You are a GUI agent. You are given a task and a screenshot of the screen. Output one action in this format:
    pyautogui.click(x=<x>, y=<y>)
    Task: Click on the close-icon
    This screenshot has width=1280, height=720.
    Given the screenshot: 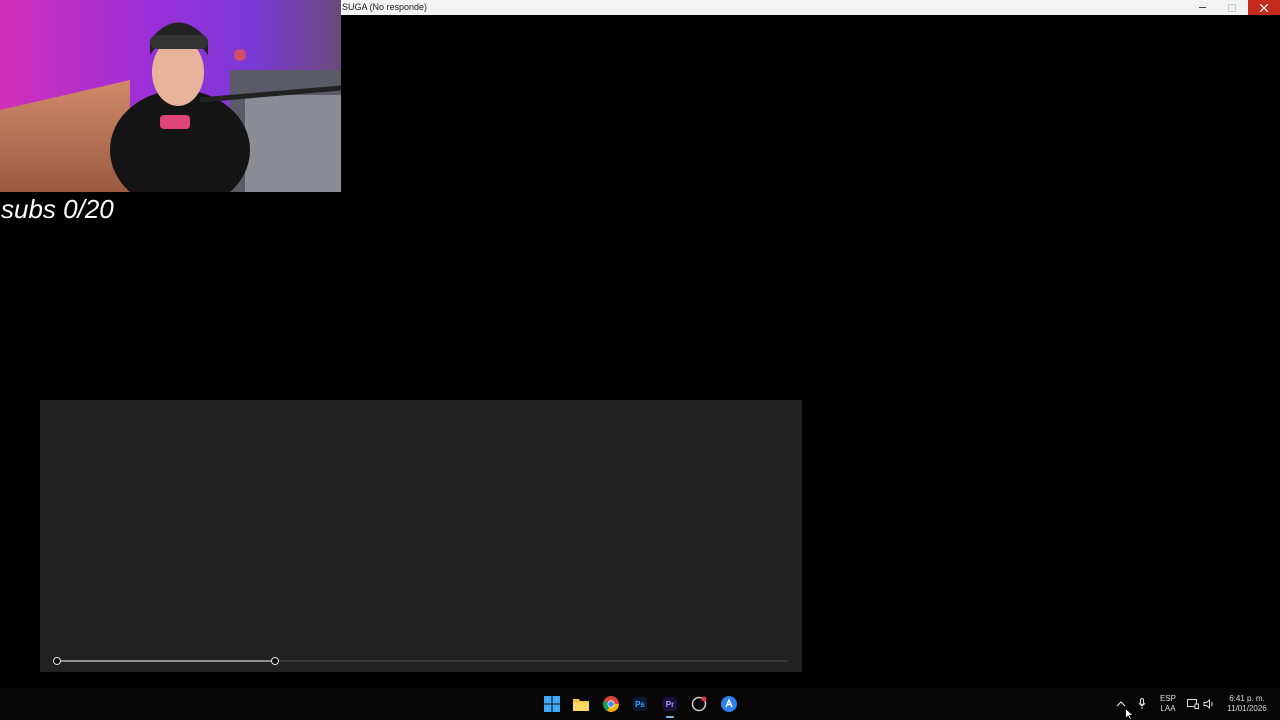 What is the action you would take?
    pyautogui.click(x=1264, y=7)
    